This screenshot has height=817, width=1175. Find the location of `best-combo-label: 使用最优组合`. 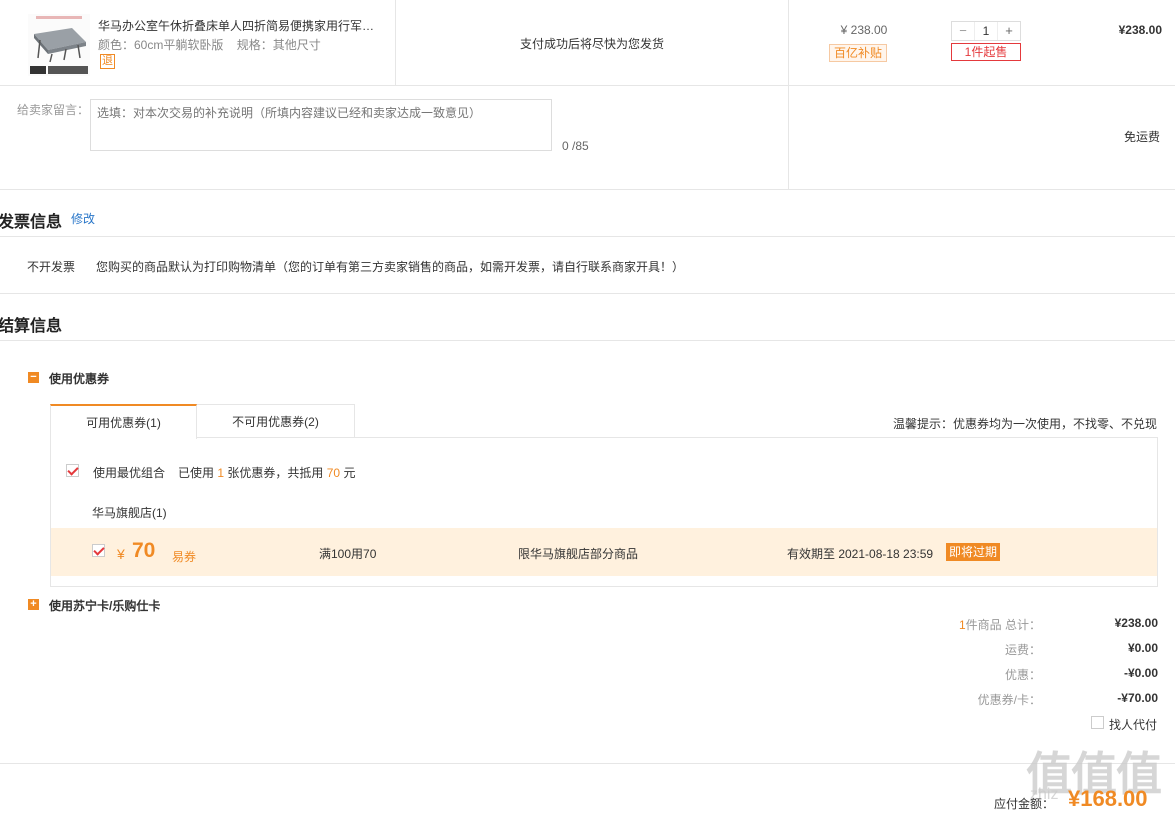

best-combo-label: 使用最优组合 is located at coordinates (129, 473).